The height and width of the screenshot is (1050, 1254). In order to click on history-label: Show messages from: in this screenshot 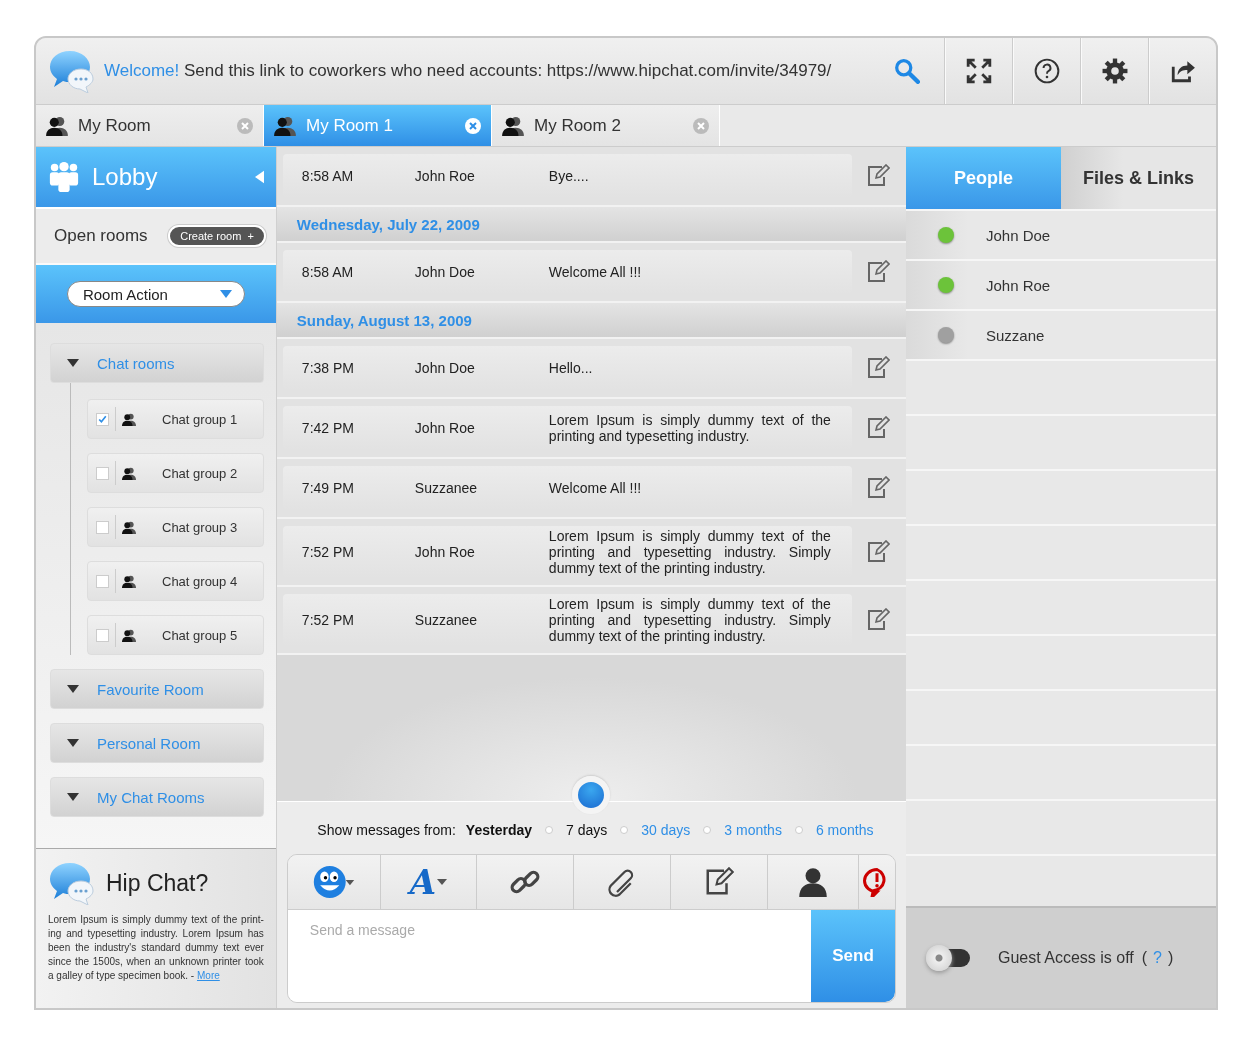, I will do `click(386, 830)`.